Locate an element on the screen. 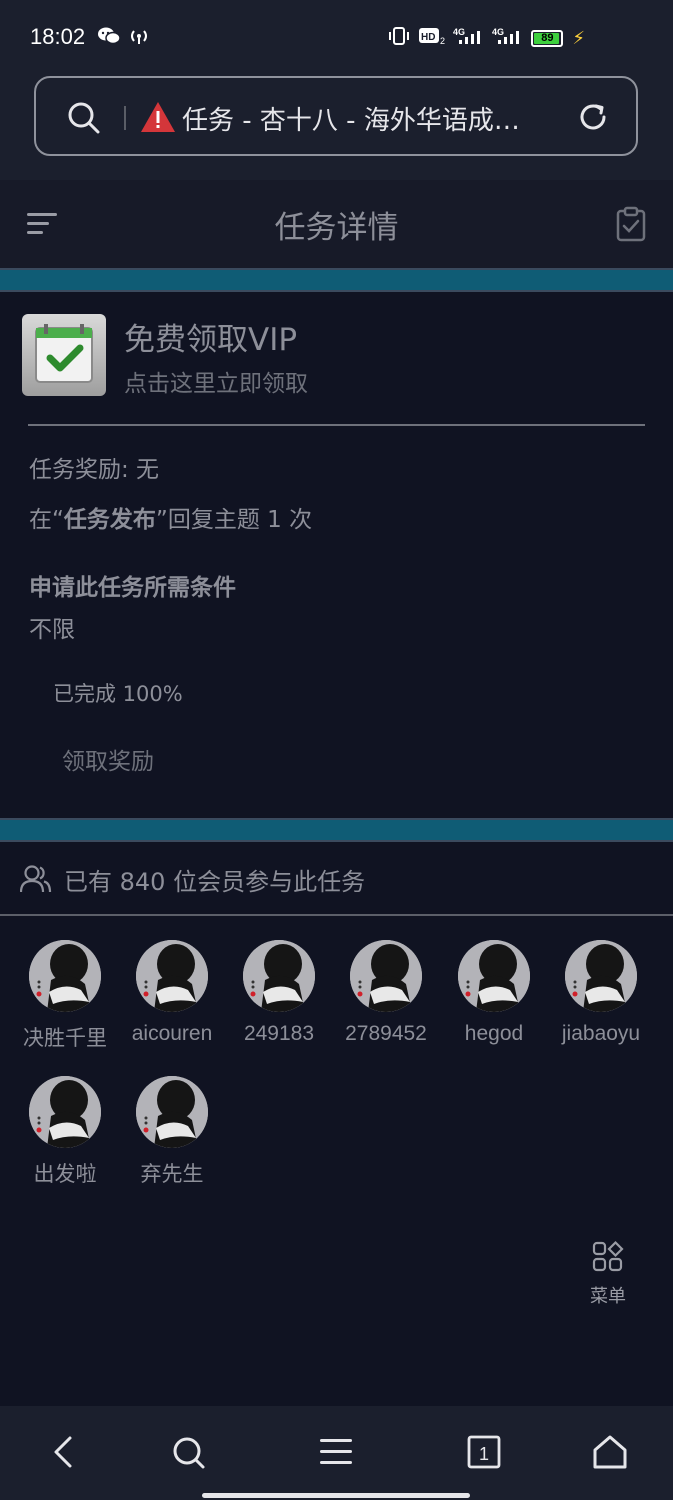  wechat-icon is located at coordinates (109, 38).